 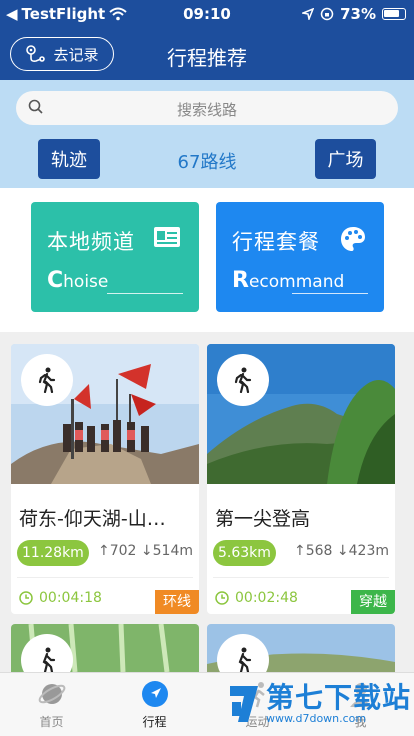 I want to click on tab-trip: 行程, so click(x=154, y=704).